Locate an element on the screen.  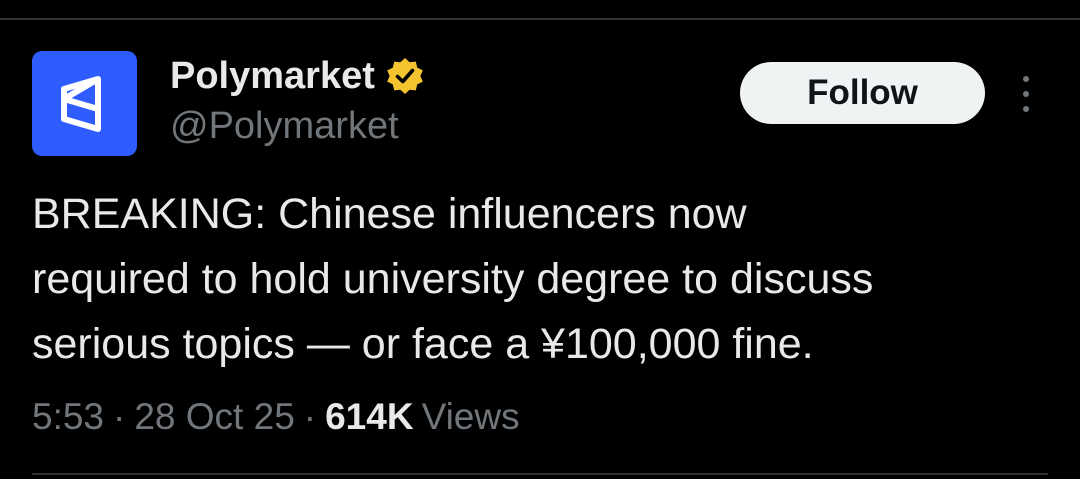
avatar is located at coordinates (84, 103).